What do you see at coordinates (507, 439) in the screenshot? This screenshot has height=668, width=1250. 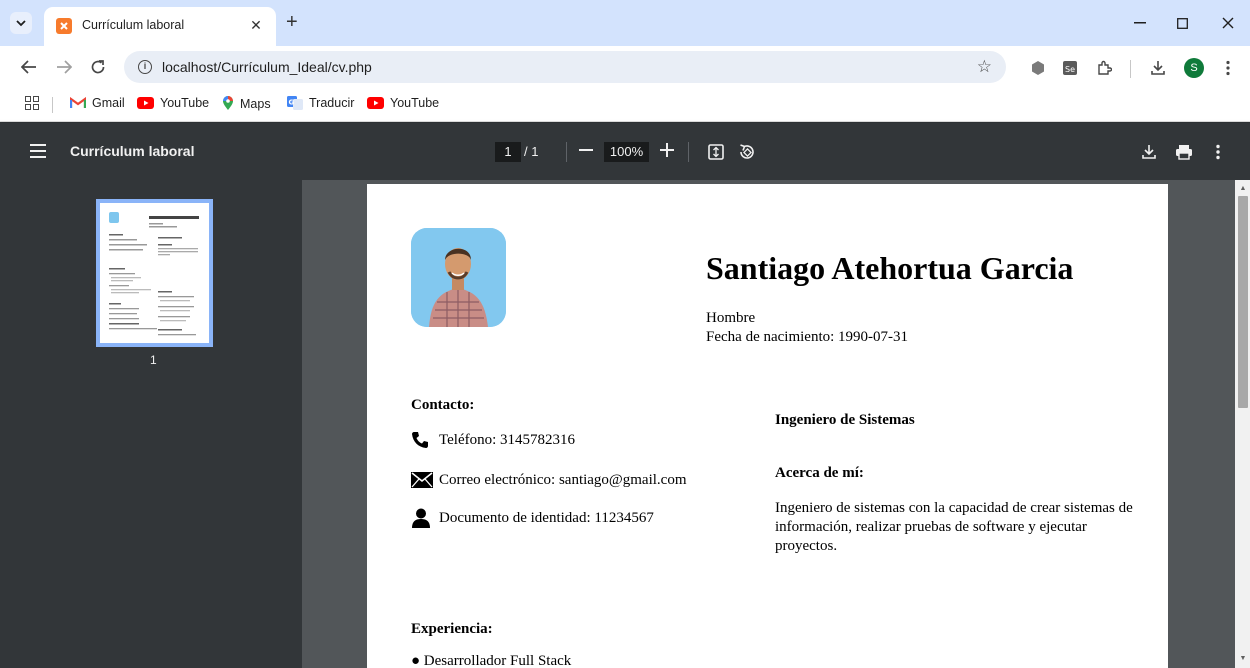 I see `phone-text: Teléfono: 3145782316` at bounding box center [507, 439].